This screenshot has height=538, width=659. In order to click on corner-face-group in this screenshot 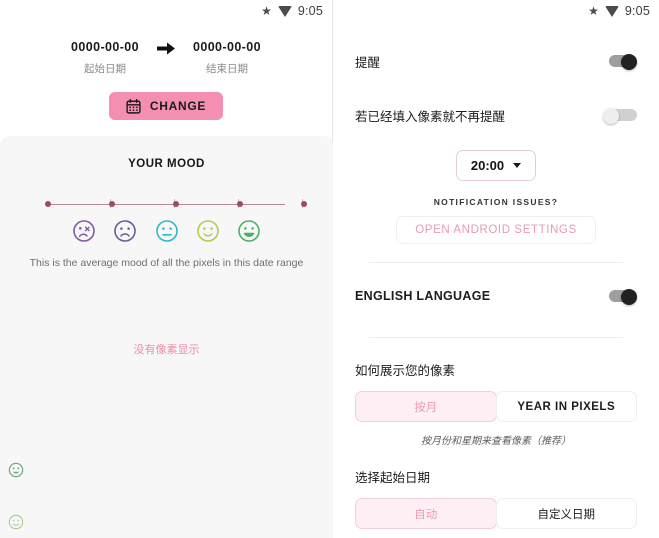, I will do `click(16, 496)`.